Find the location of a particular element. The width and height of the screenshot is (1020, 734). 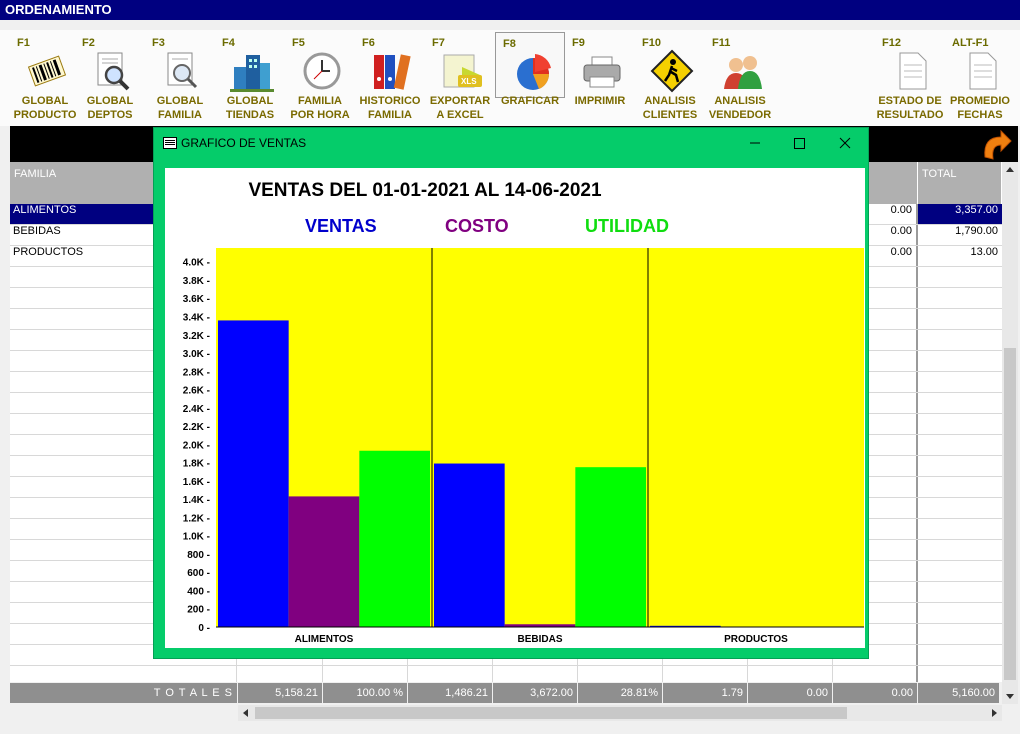

pedestrian-sign-icon is located at coordinates (672, 71).